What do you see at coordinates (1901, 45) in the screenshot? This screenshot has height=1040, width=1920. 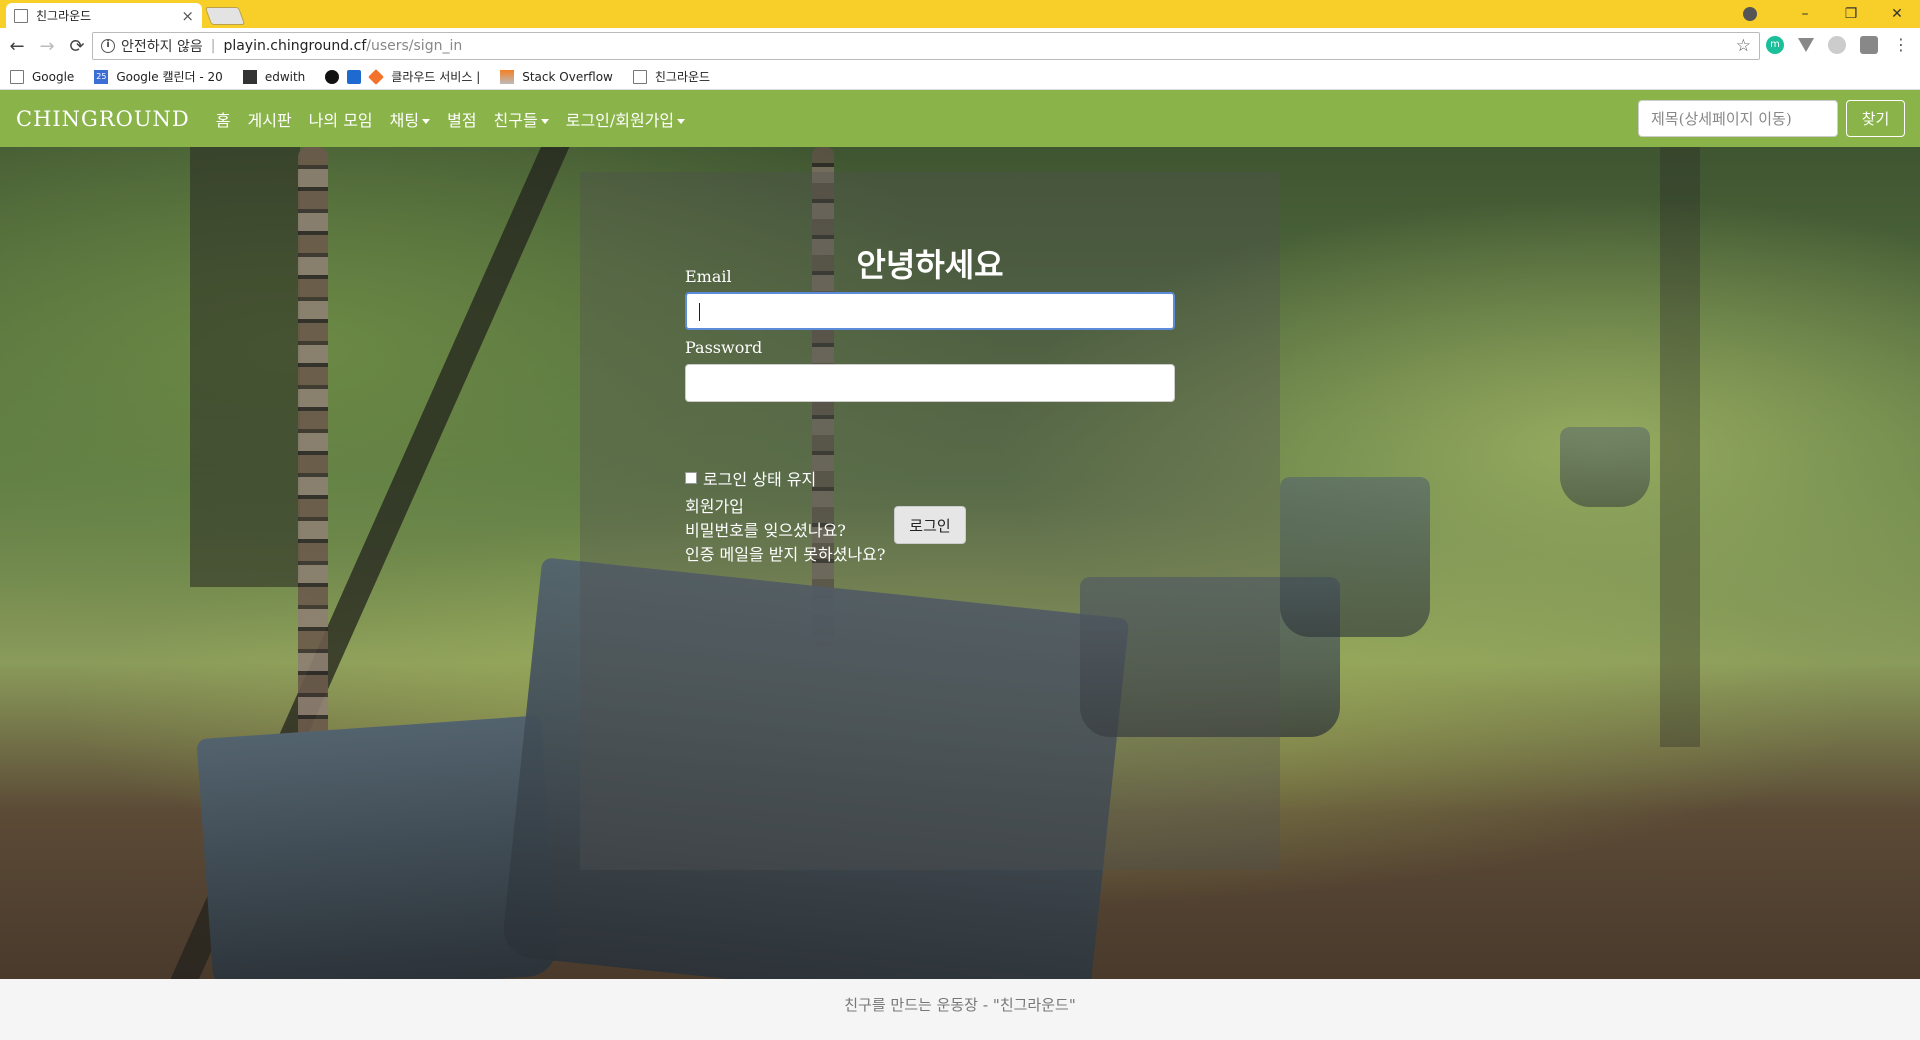 I see `chrome-menu-icon: ⋮` at bounding box center [1901, 45].